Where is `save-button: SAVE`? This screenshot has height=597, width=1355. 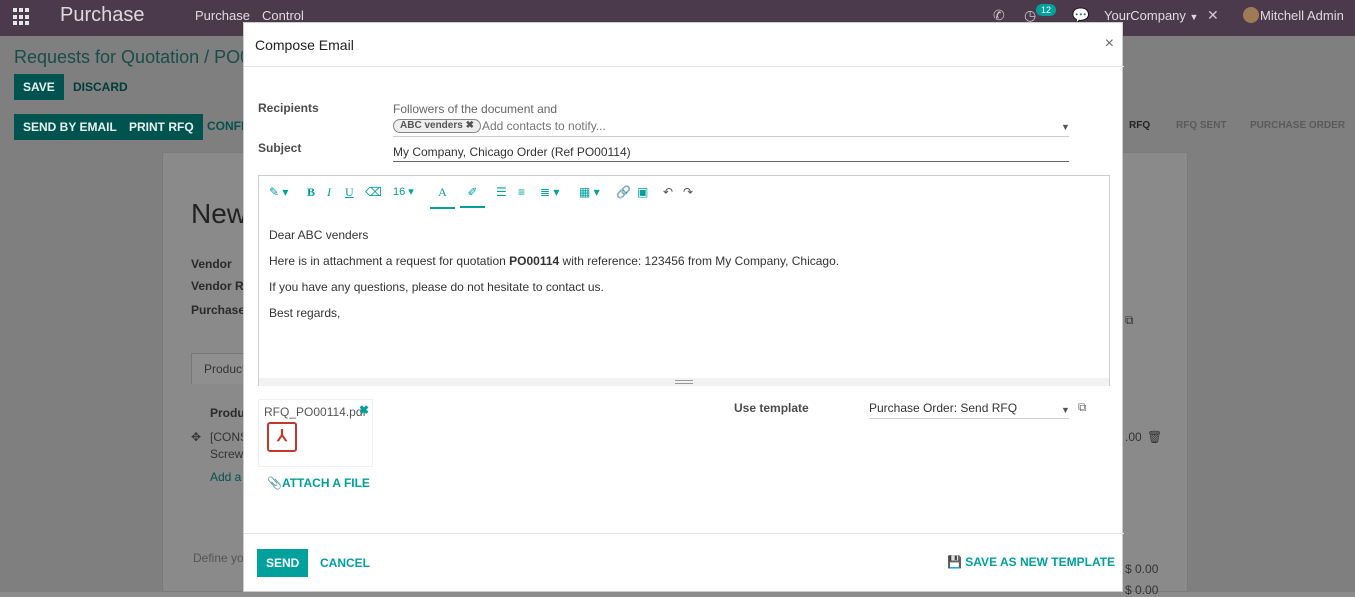 save-button: SAVE is located at coordinates (39, 87).